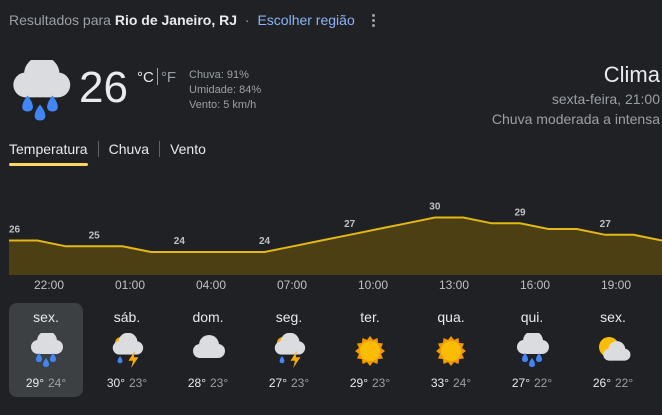  What do you see at coordinates (145, 77) in the screenshot?
I see `unit-celsius-button: °C` at bounding box center [145, 77].